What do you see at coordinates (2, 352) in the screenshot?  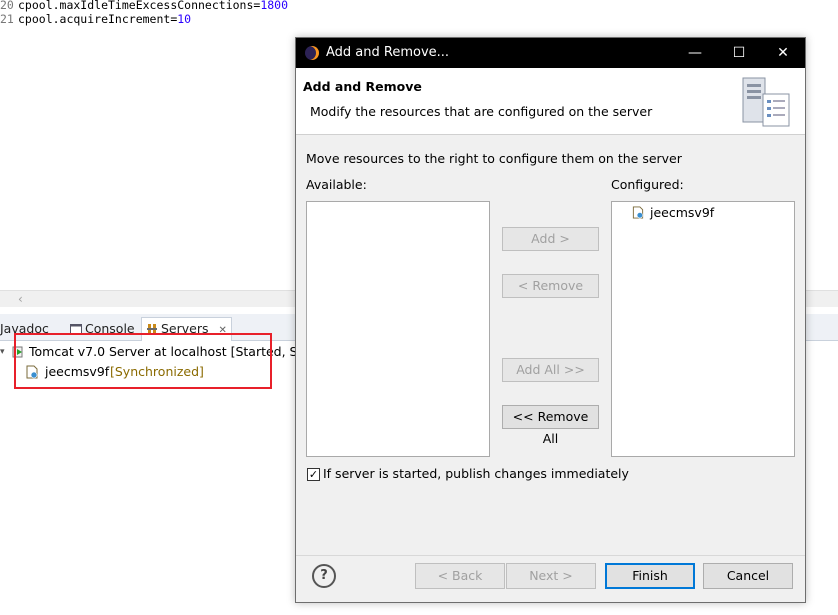 I see `chevron-down-icon: ▾` at bounding box center [2, 352].